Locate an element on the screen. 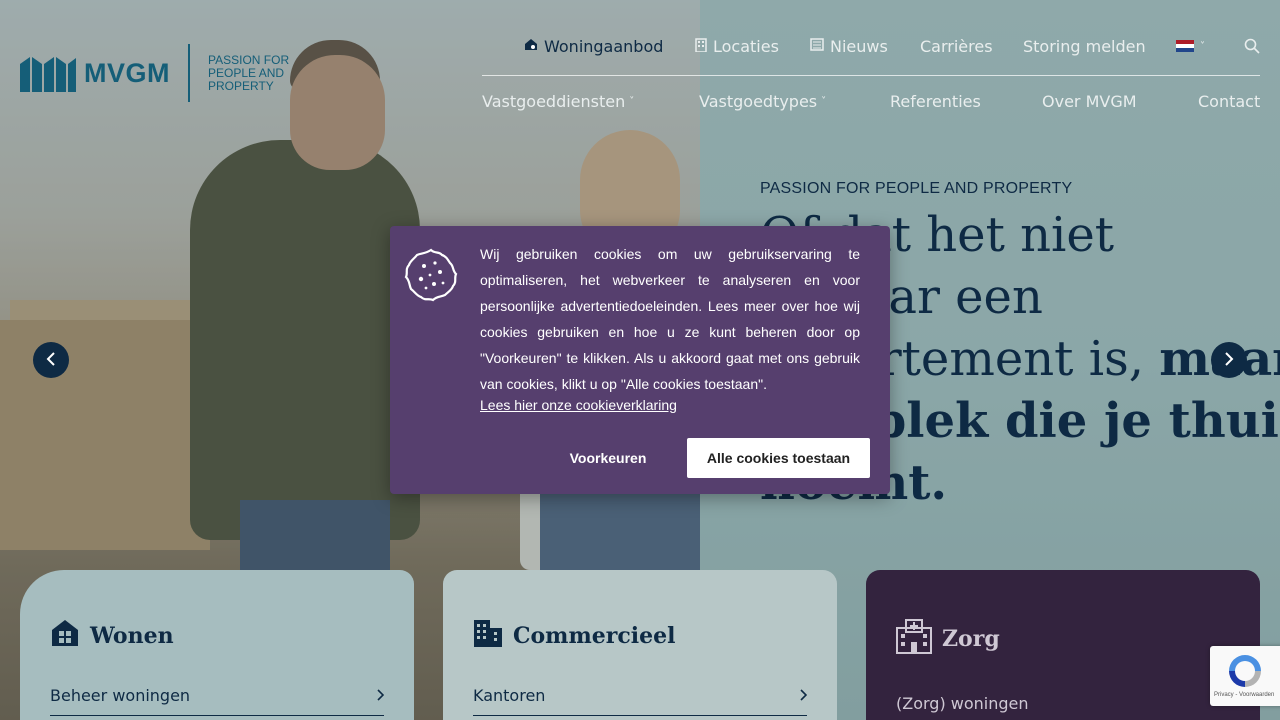 This screenshot has height=720, width=1280. recaptcha-icon is located at coordinates (1245, 671).